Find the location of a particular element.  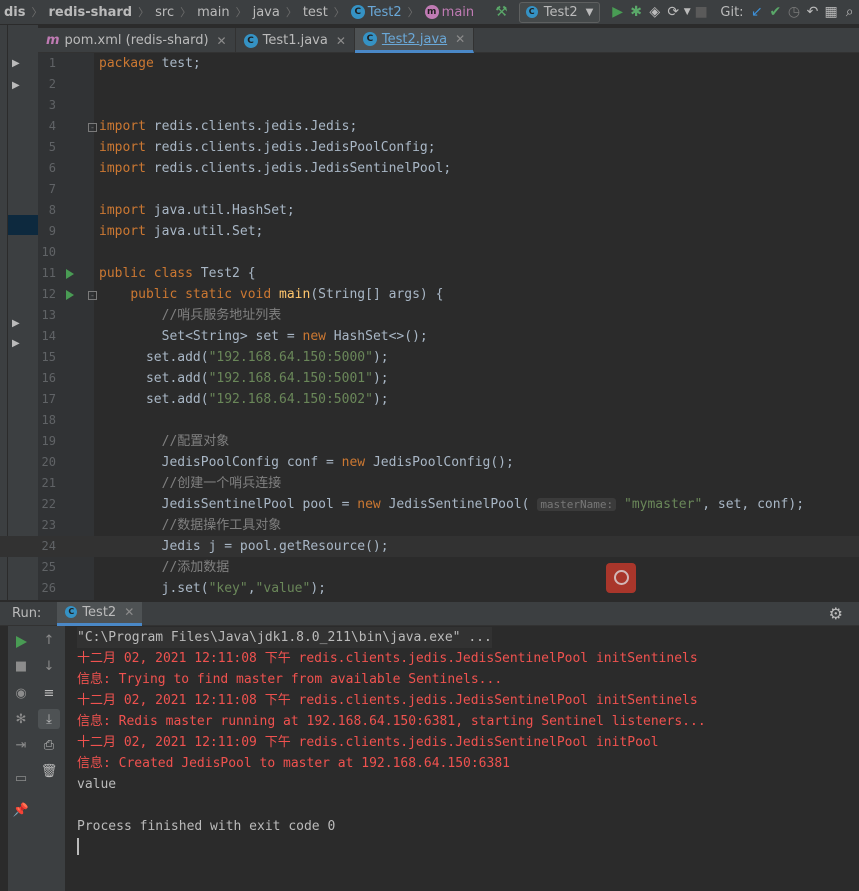

code-line: 10 is located at coordinates (429, 252).